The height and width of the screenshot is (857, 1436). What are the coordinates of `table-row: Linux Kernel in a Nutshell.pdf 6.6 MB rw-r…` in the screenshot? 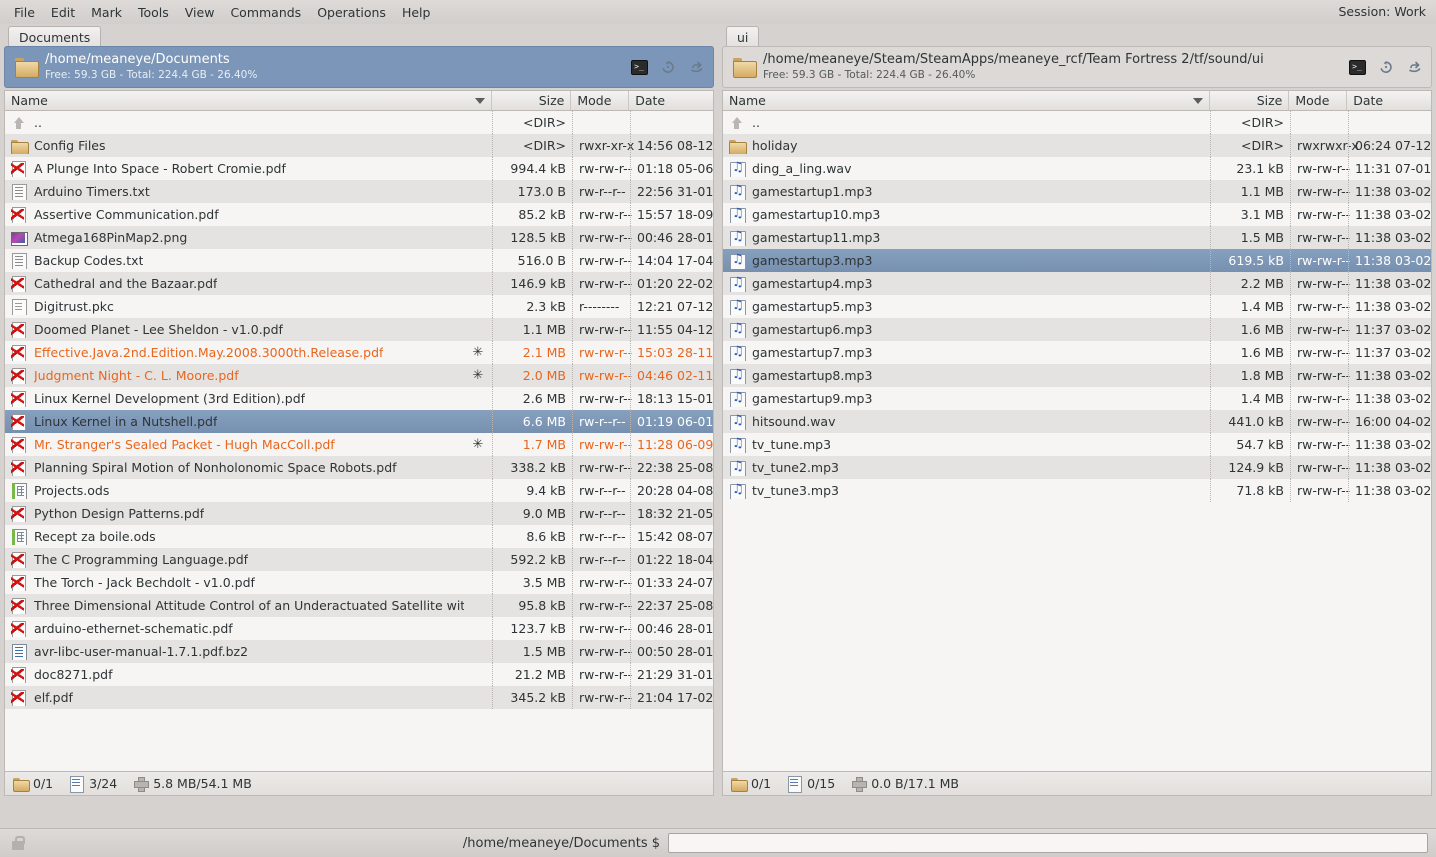 It's located at (359, 421).